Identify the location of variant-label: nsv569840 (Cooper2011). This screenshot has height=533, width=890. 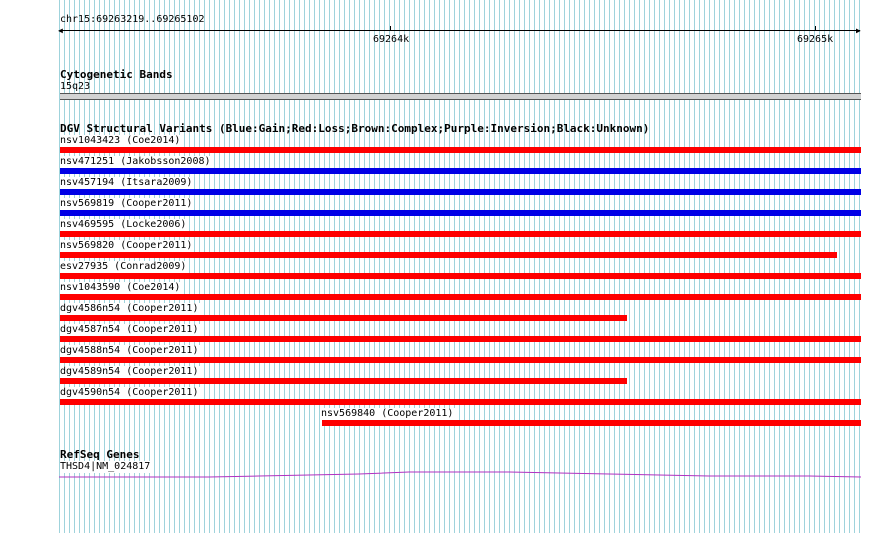
(388, 414).